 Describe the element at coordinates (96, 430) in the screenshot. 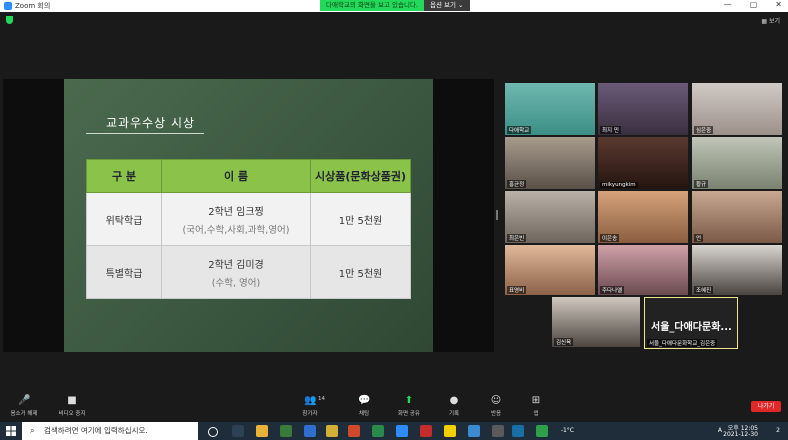

I see `search-placeholder: 검색하려면 여기에 입력하십시오.` at that location.